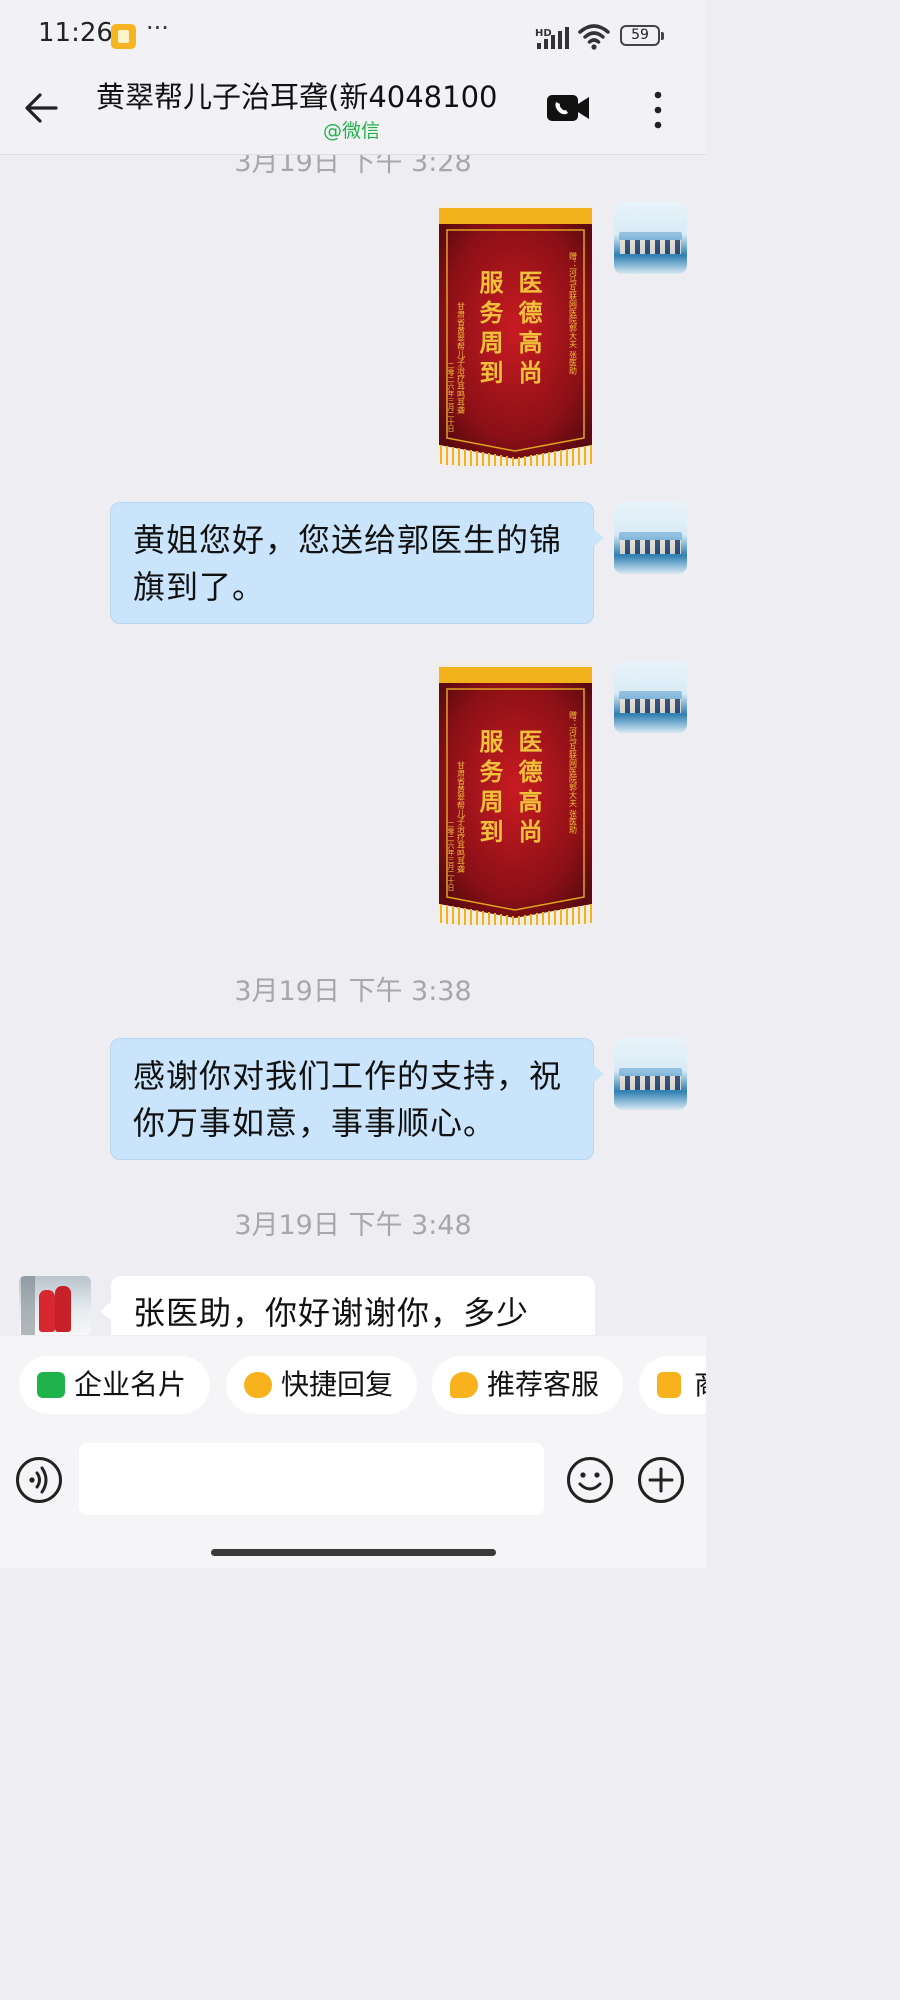 The image size is (900, 2000). I want to click on network-type: HD, so click(543, 33).